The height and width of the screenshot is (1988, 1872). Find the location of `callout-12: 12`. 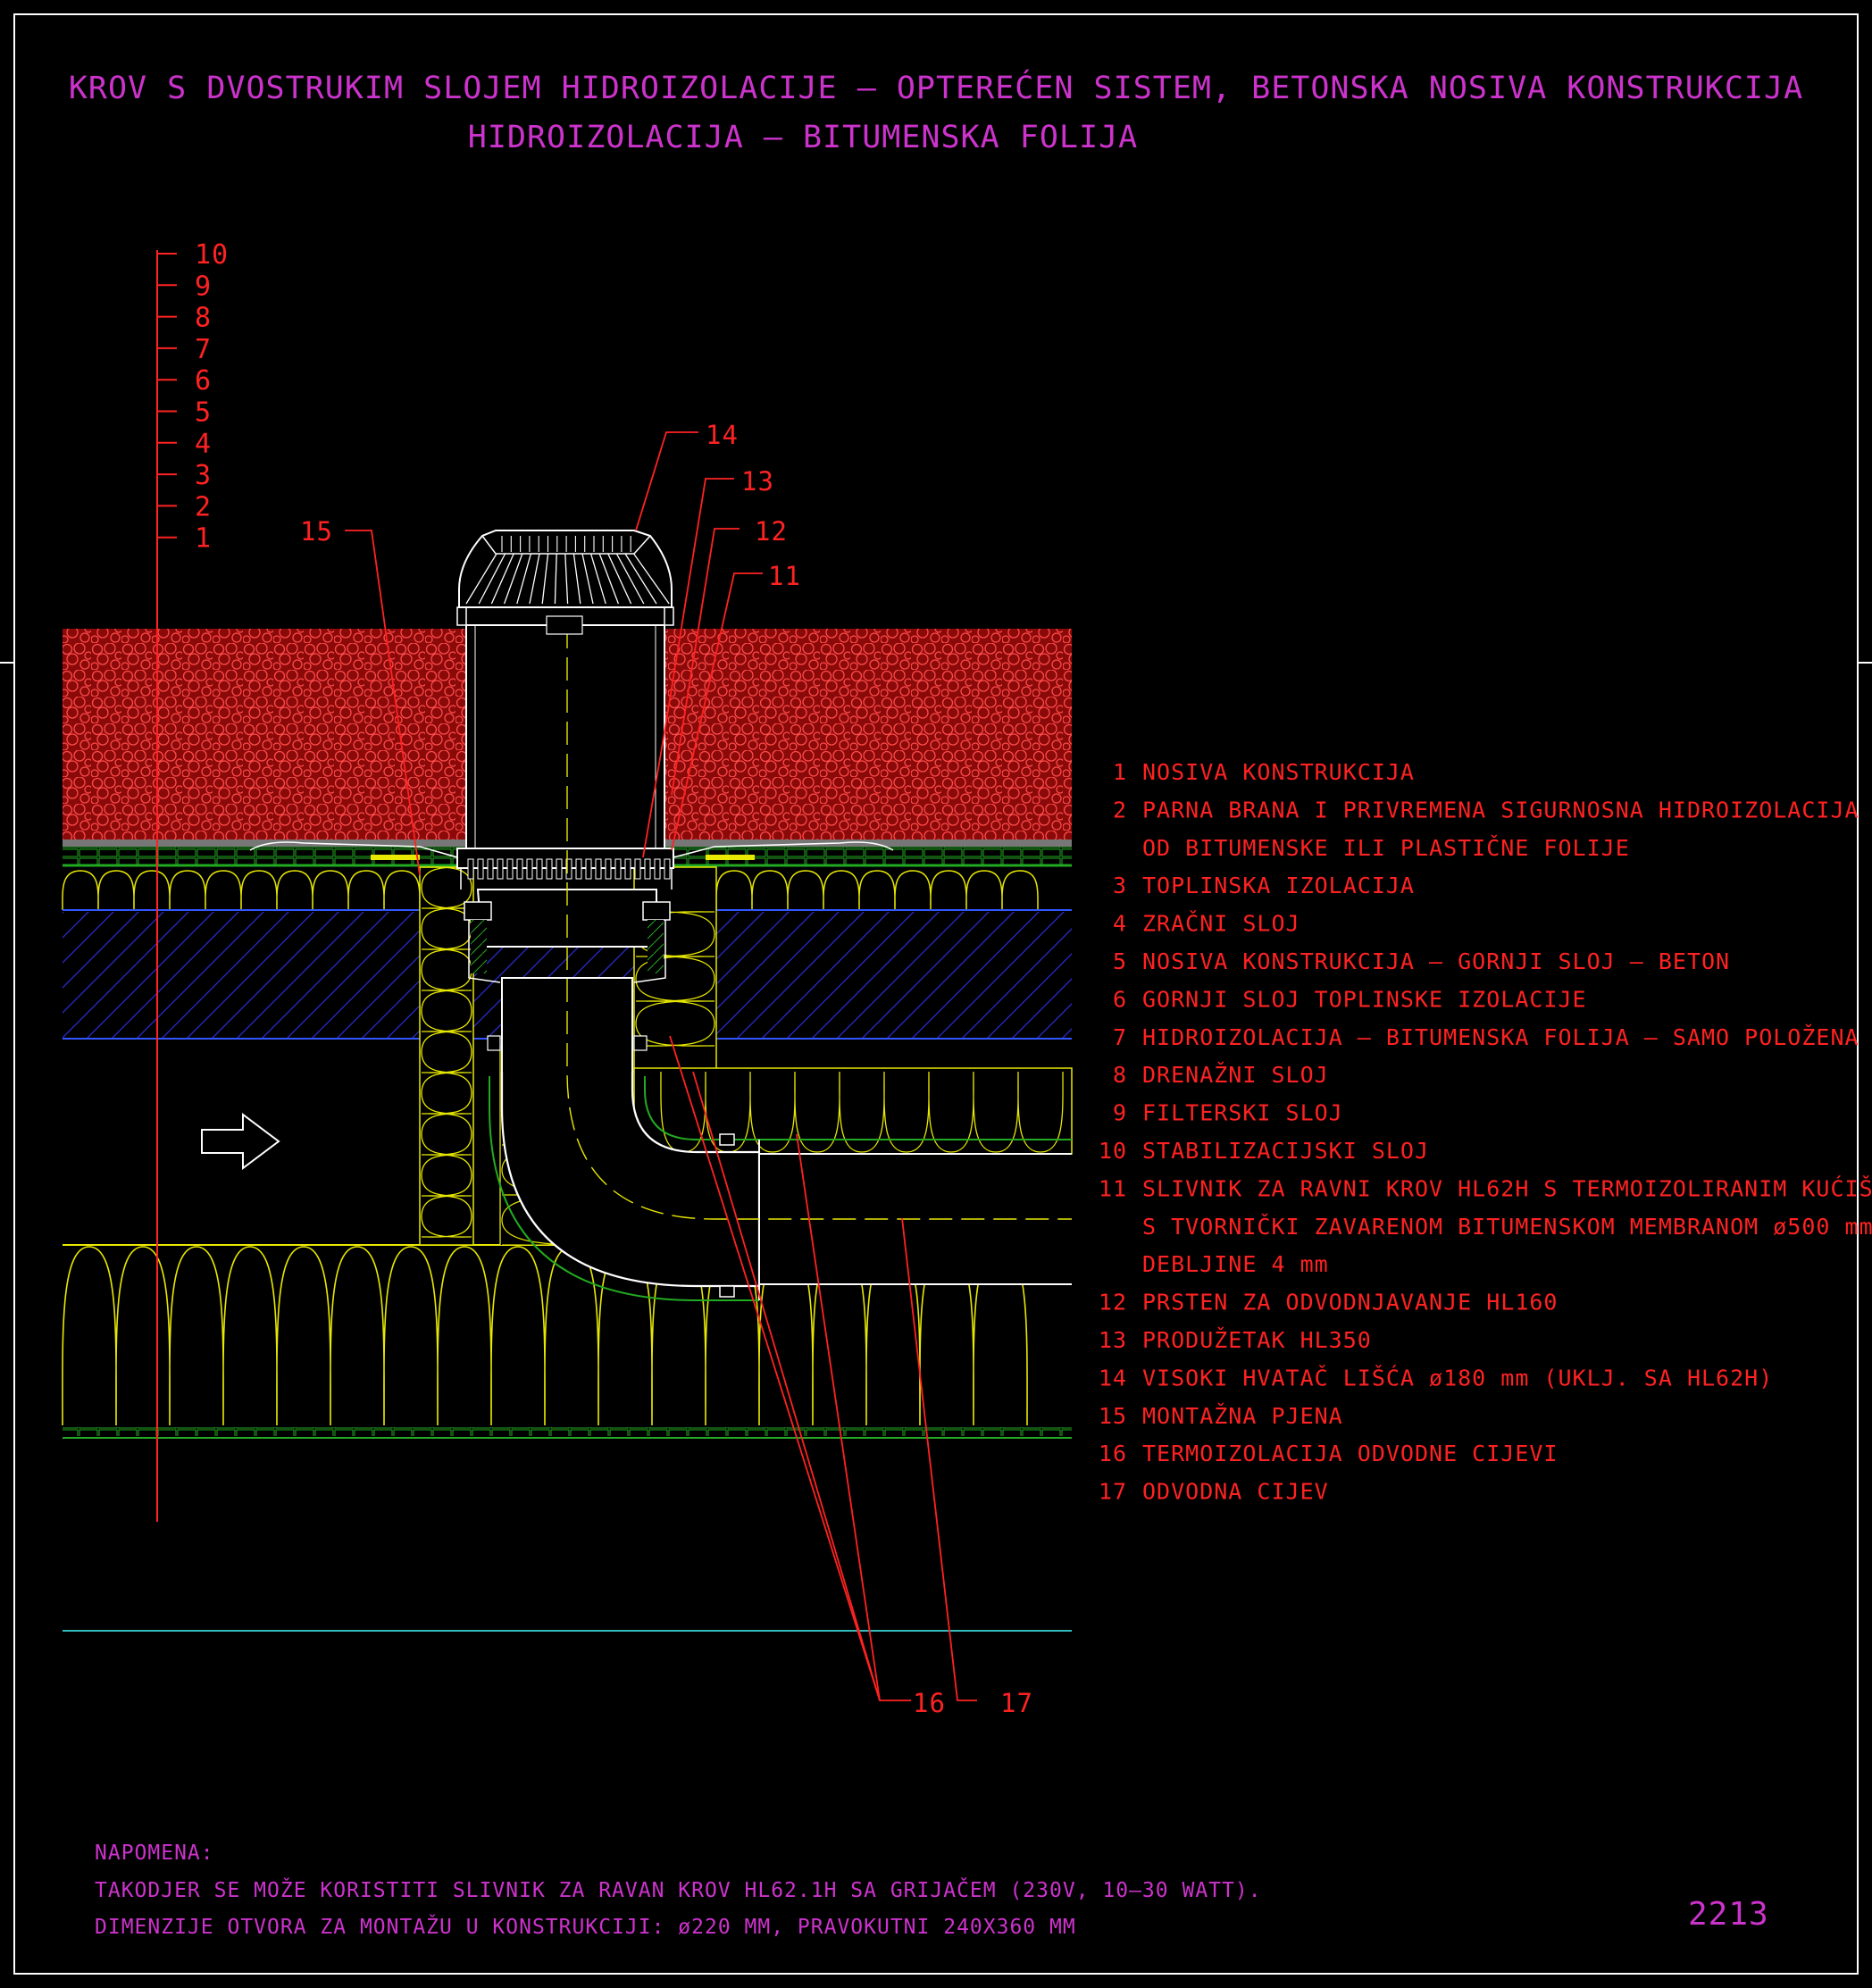

callout-12: 12 is located at coordinates (772, 532).